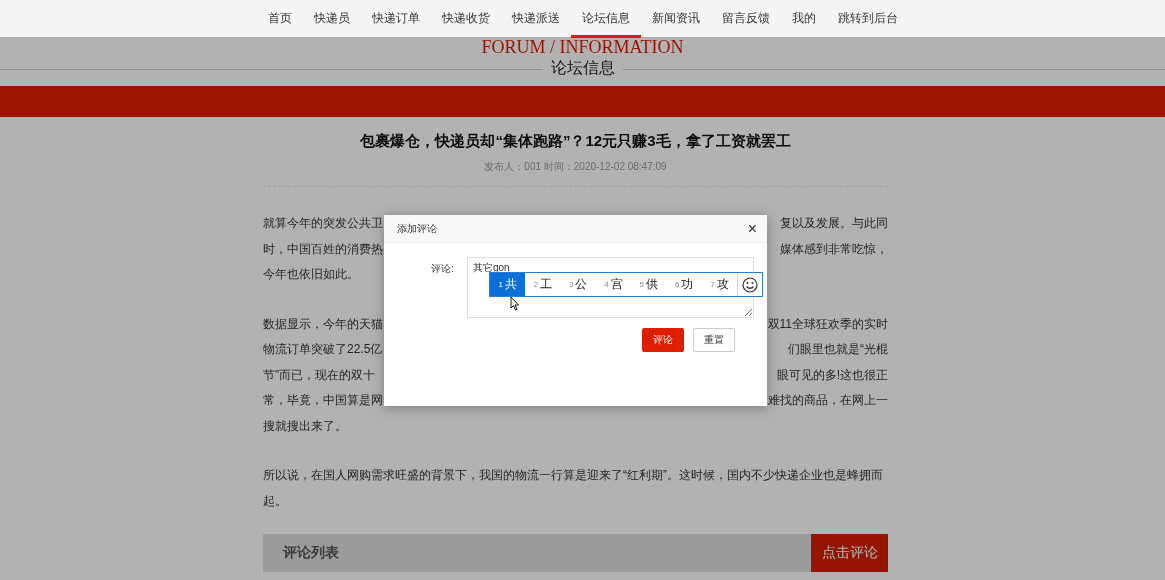  Describe the element at coordinates (663, 340) in the screenshot. I see `submit-button: 评论` at that location.